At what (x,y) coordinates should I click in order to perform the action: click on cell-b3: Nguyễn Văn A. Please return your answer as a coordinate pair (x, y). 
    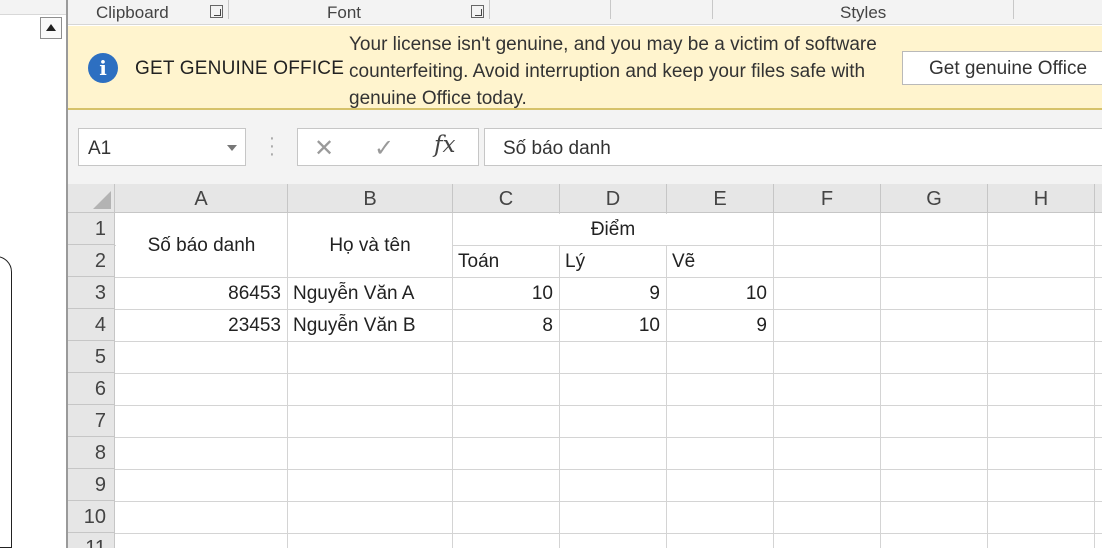
    Looking at the image, I should click on (370, 293).